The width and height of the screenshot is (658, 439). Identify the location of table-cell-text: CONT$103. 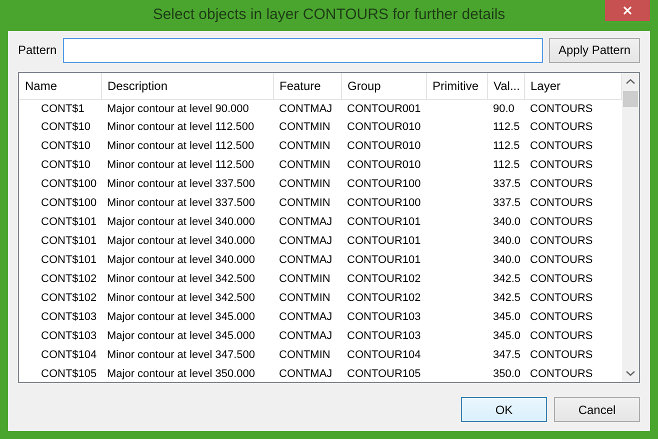
(69, 318).